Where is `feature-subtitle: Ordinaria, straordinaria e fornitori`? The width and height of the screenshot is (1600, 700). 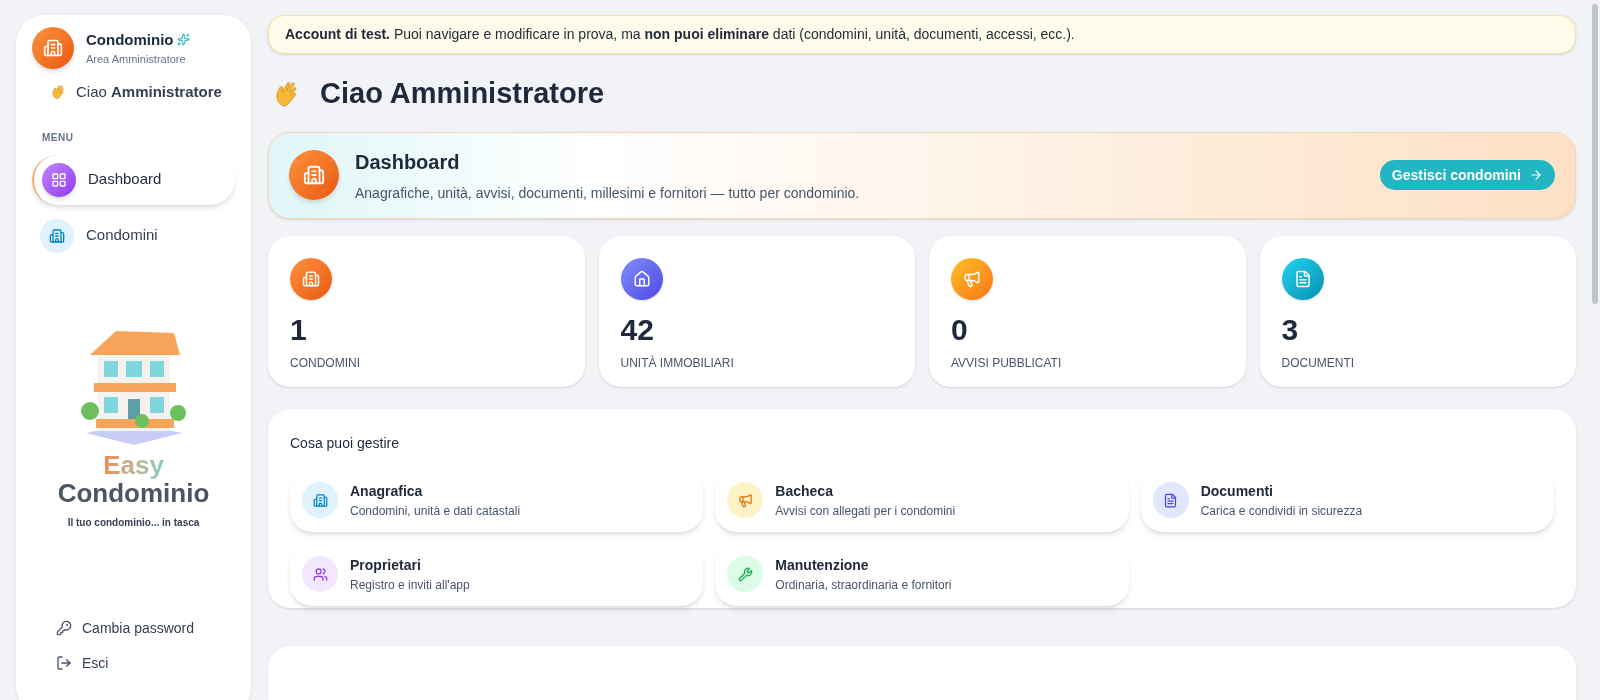
feature-subtitle: Ordinaria, straordinaria e fornitori is located at coordinates (863, 585).